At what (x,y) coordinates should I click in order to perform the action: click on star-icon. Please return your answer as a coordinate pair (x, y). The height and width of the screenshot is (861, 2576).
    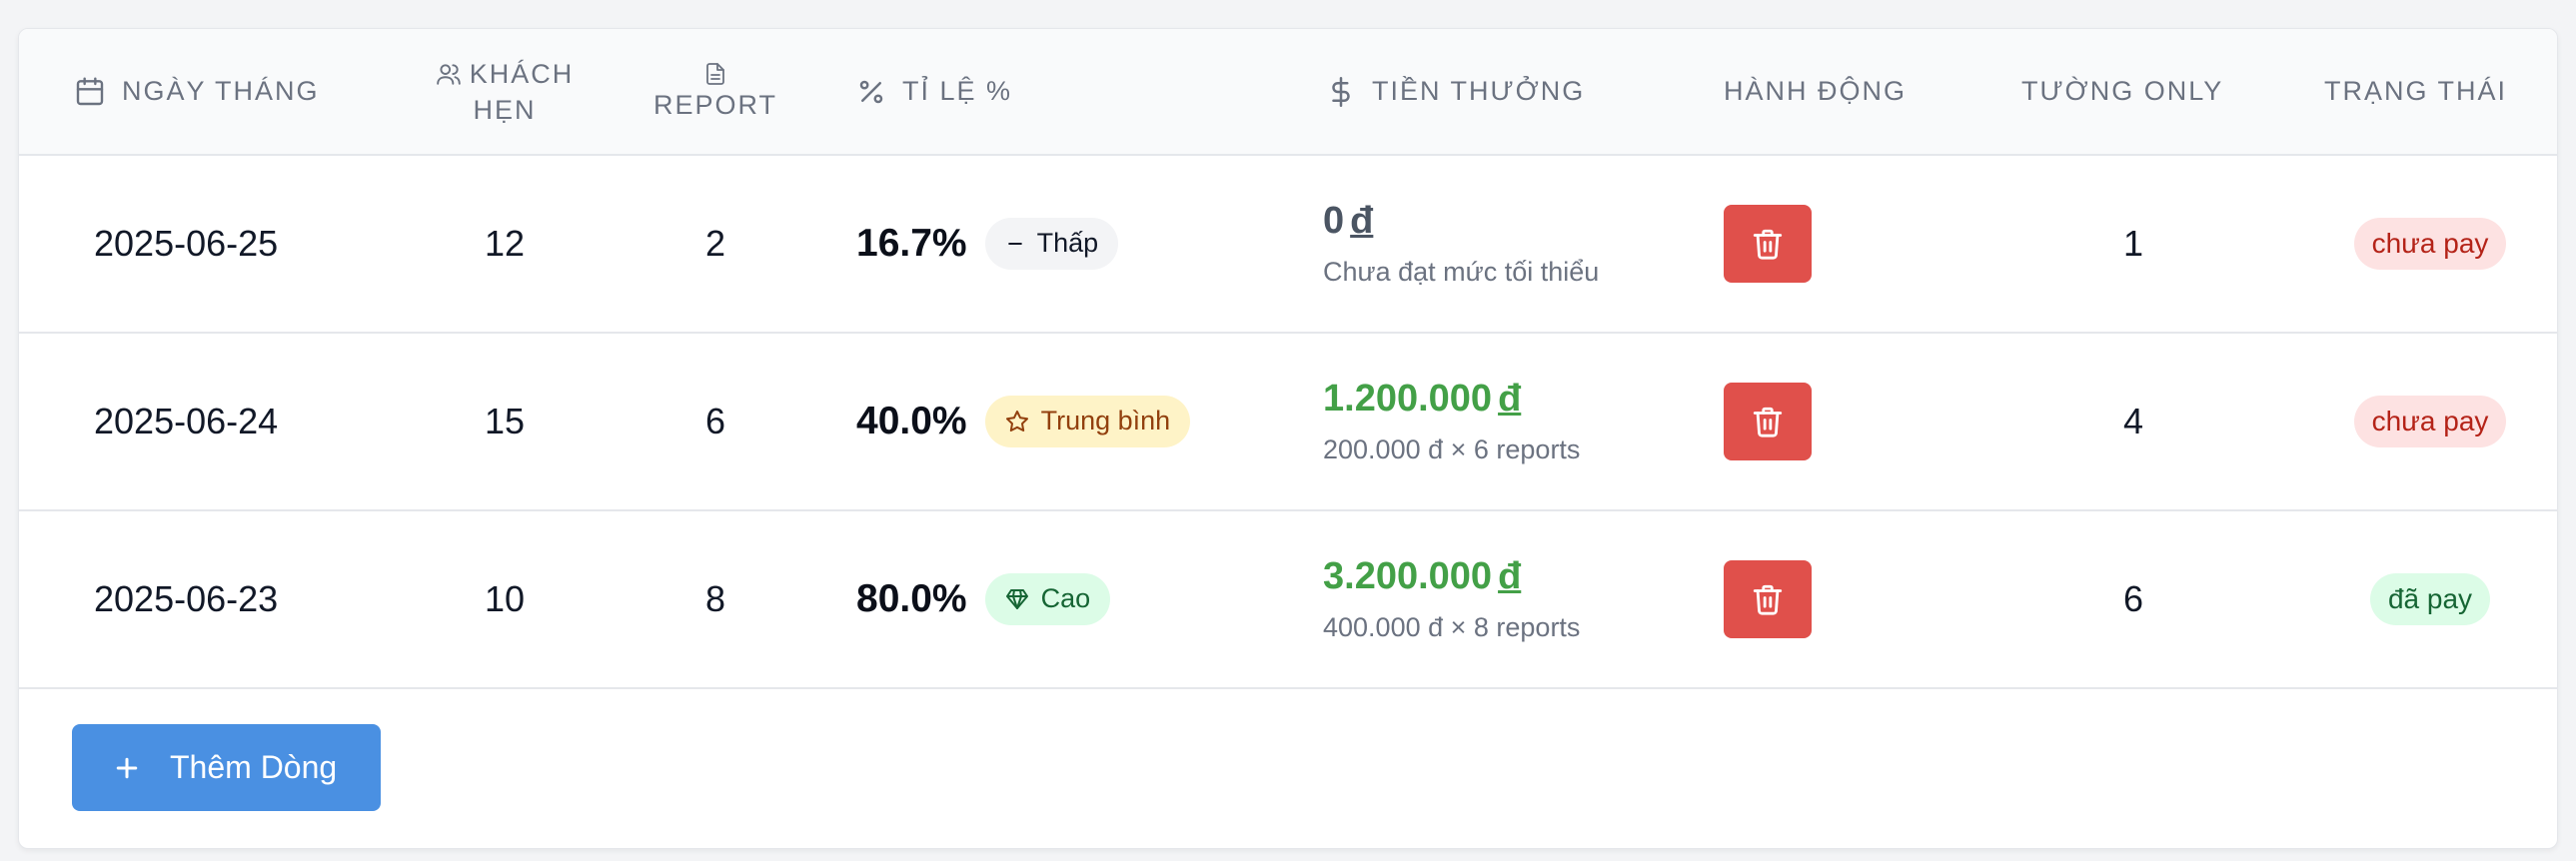
    Looking at the image, I should click on (1016, 420).